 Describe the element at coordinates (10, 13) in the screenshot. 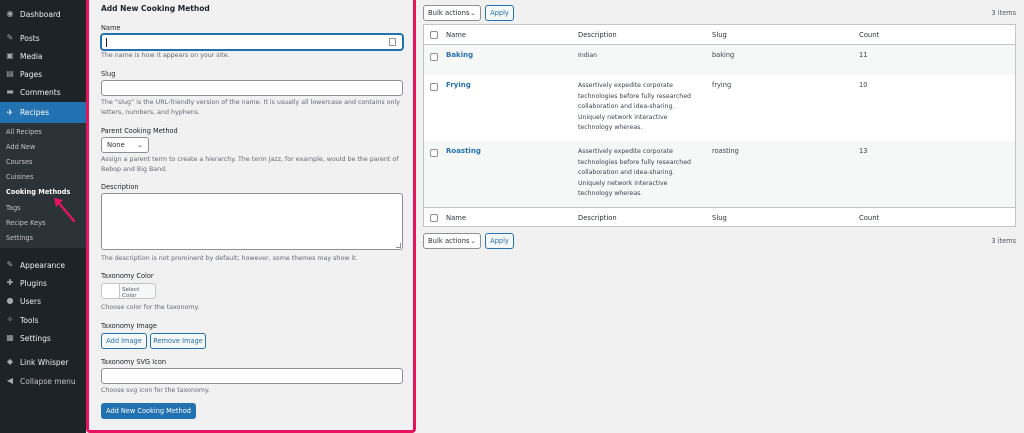

I see `dashboard-icon: ◉` at that location.